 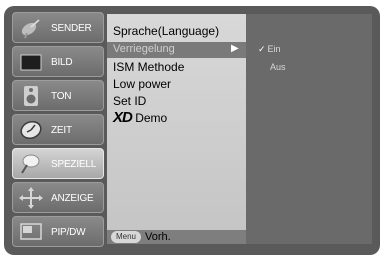 What do you see at coordinates (142, 84) in the screenshot?
I see `menu-item-low-power: Low power` at bounding box center [142, 84].